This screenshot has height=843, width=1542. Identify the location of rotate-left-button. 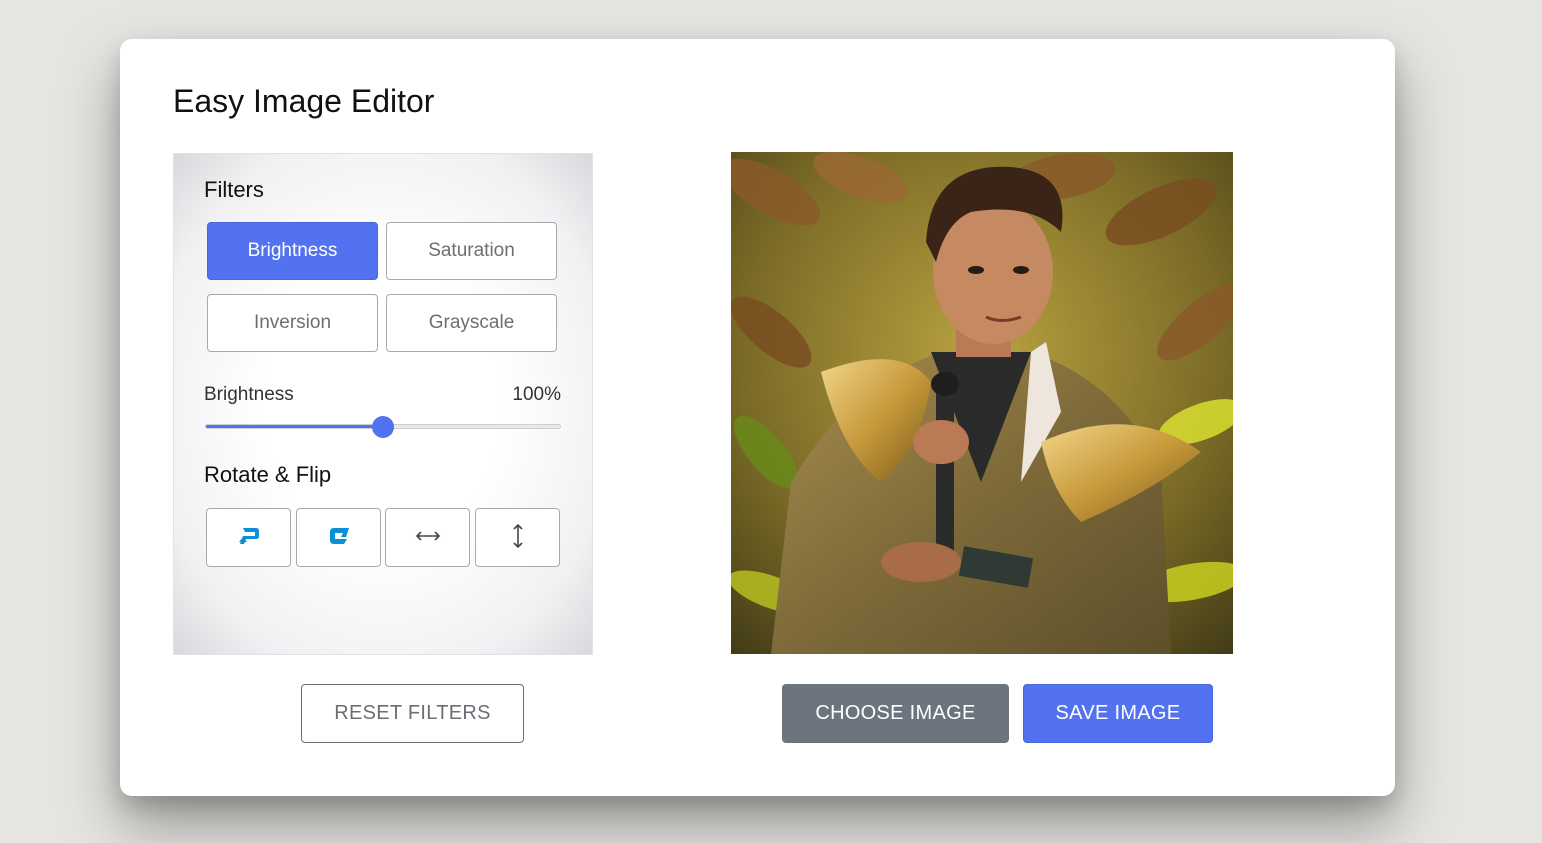
(248, 537).